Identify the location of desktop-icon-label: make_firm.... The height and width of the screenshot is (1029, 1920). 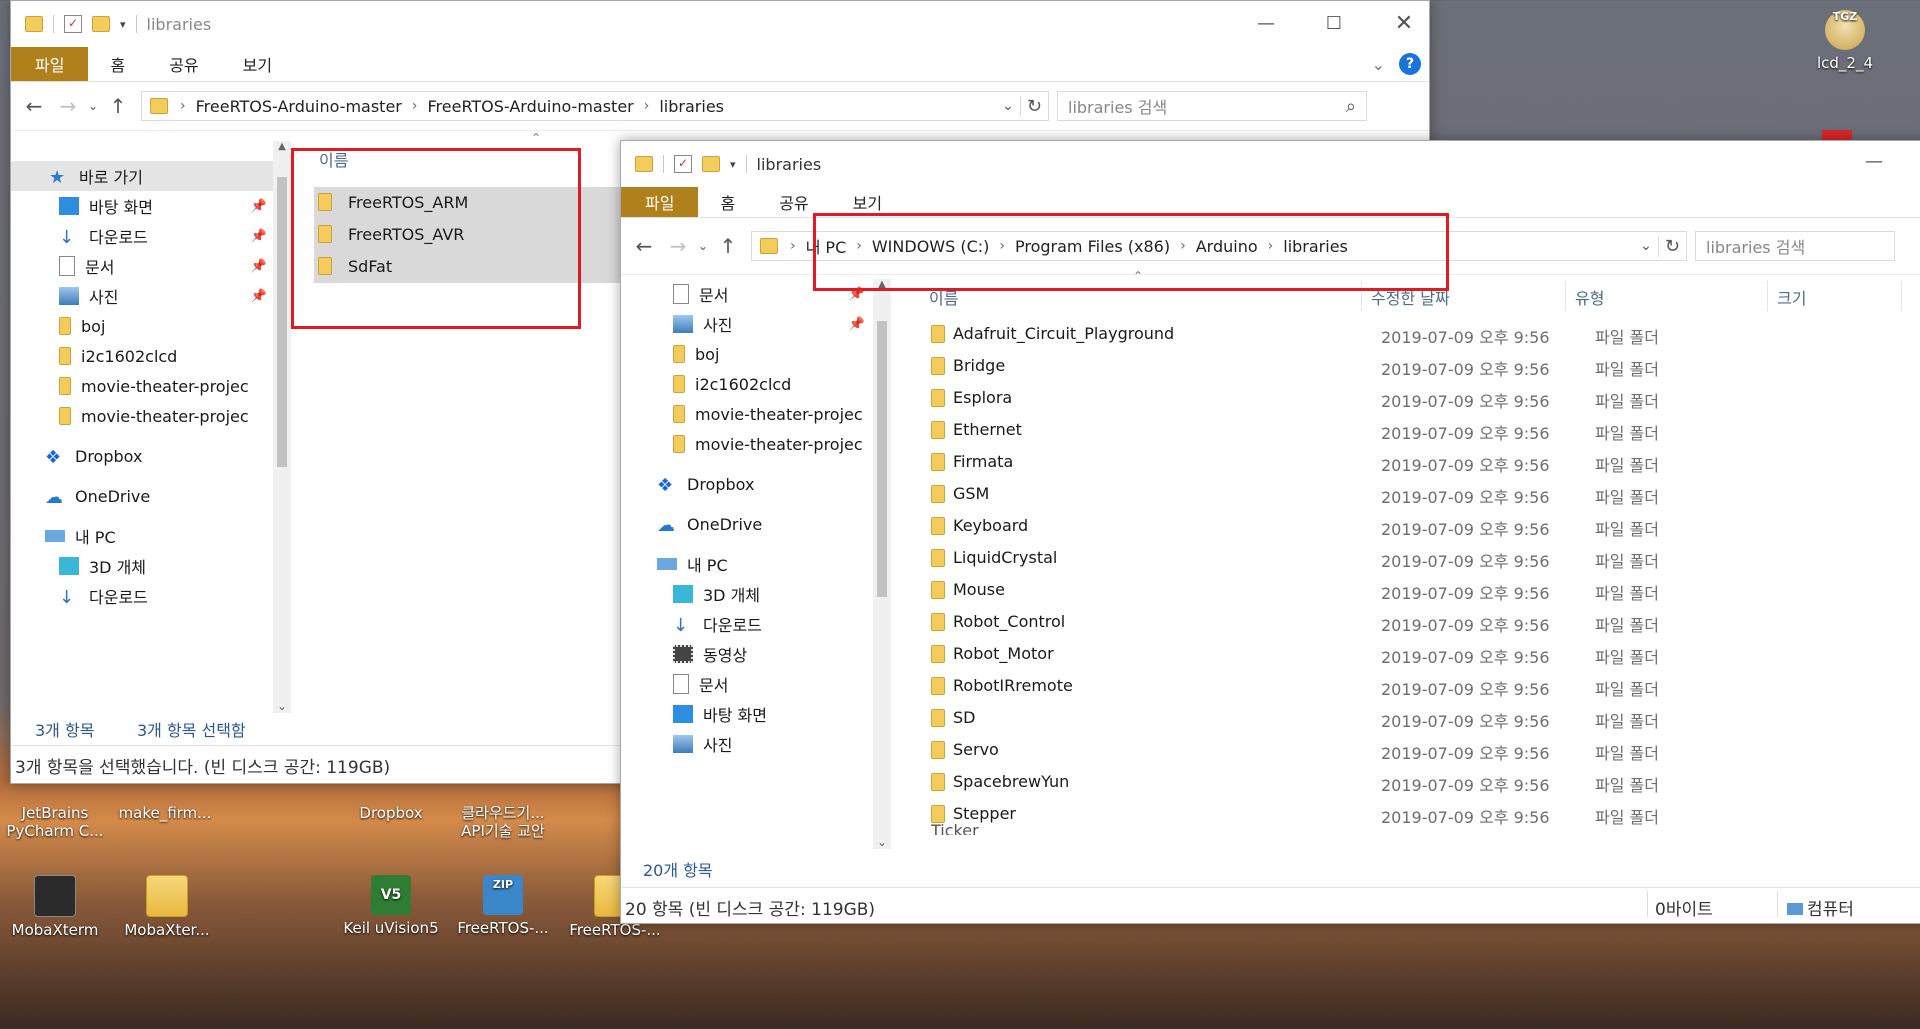
(165, 813).